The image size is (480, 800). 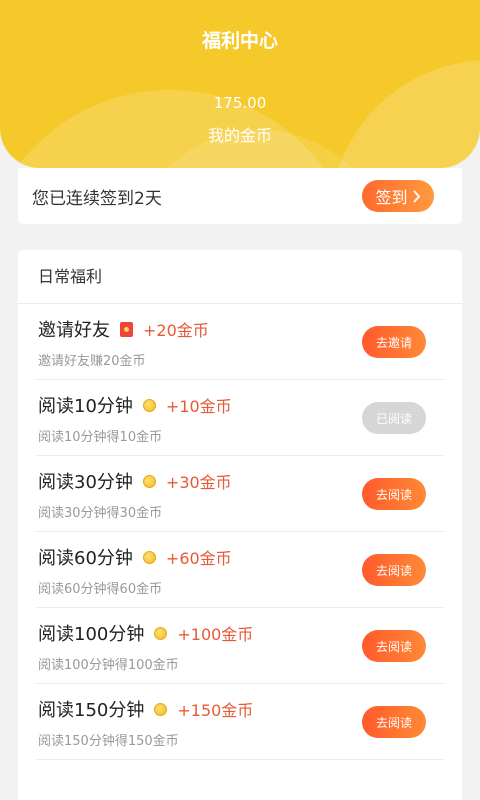 I want to click on task-row: 阅读100分钟 +100金币 阅读100分钟得100金币 去阅读, so click(x=240, y=646).